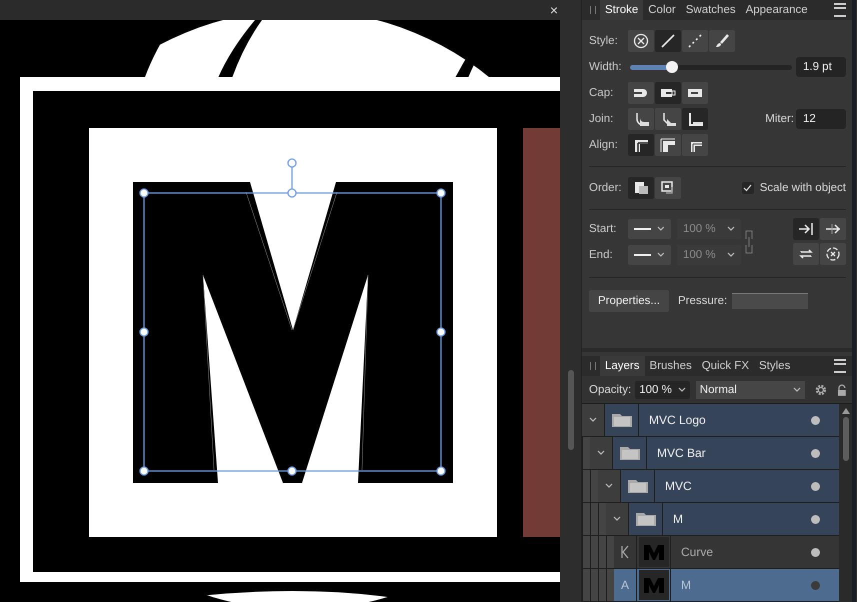 Image resolution: width=857 pixels, height=602 pixels. I want to click on order-behind-button, so click(641, 188).